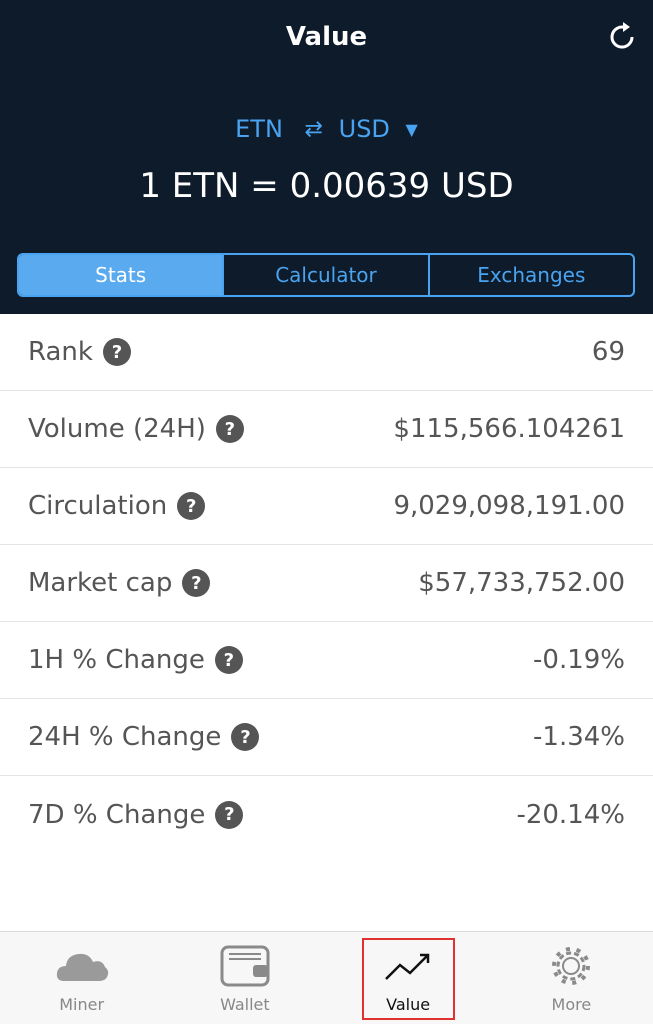 This screenshot has height=1024, width=653. What do you see at coordinates (326, 429) in the screenshot?
I see `stat-row-volume: Volume (24H)? $115,566.104261` at bounding box center [326, 429].